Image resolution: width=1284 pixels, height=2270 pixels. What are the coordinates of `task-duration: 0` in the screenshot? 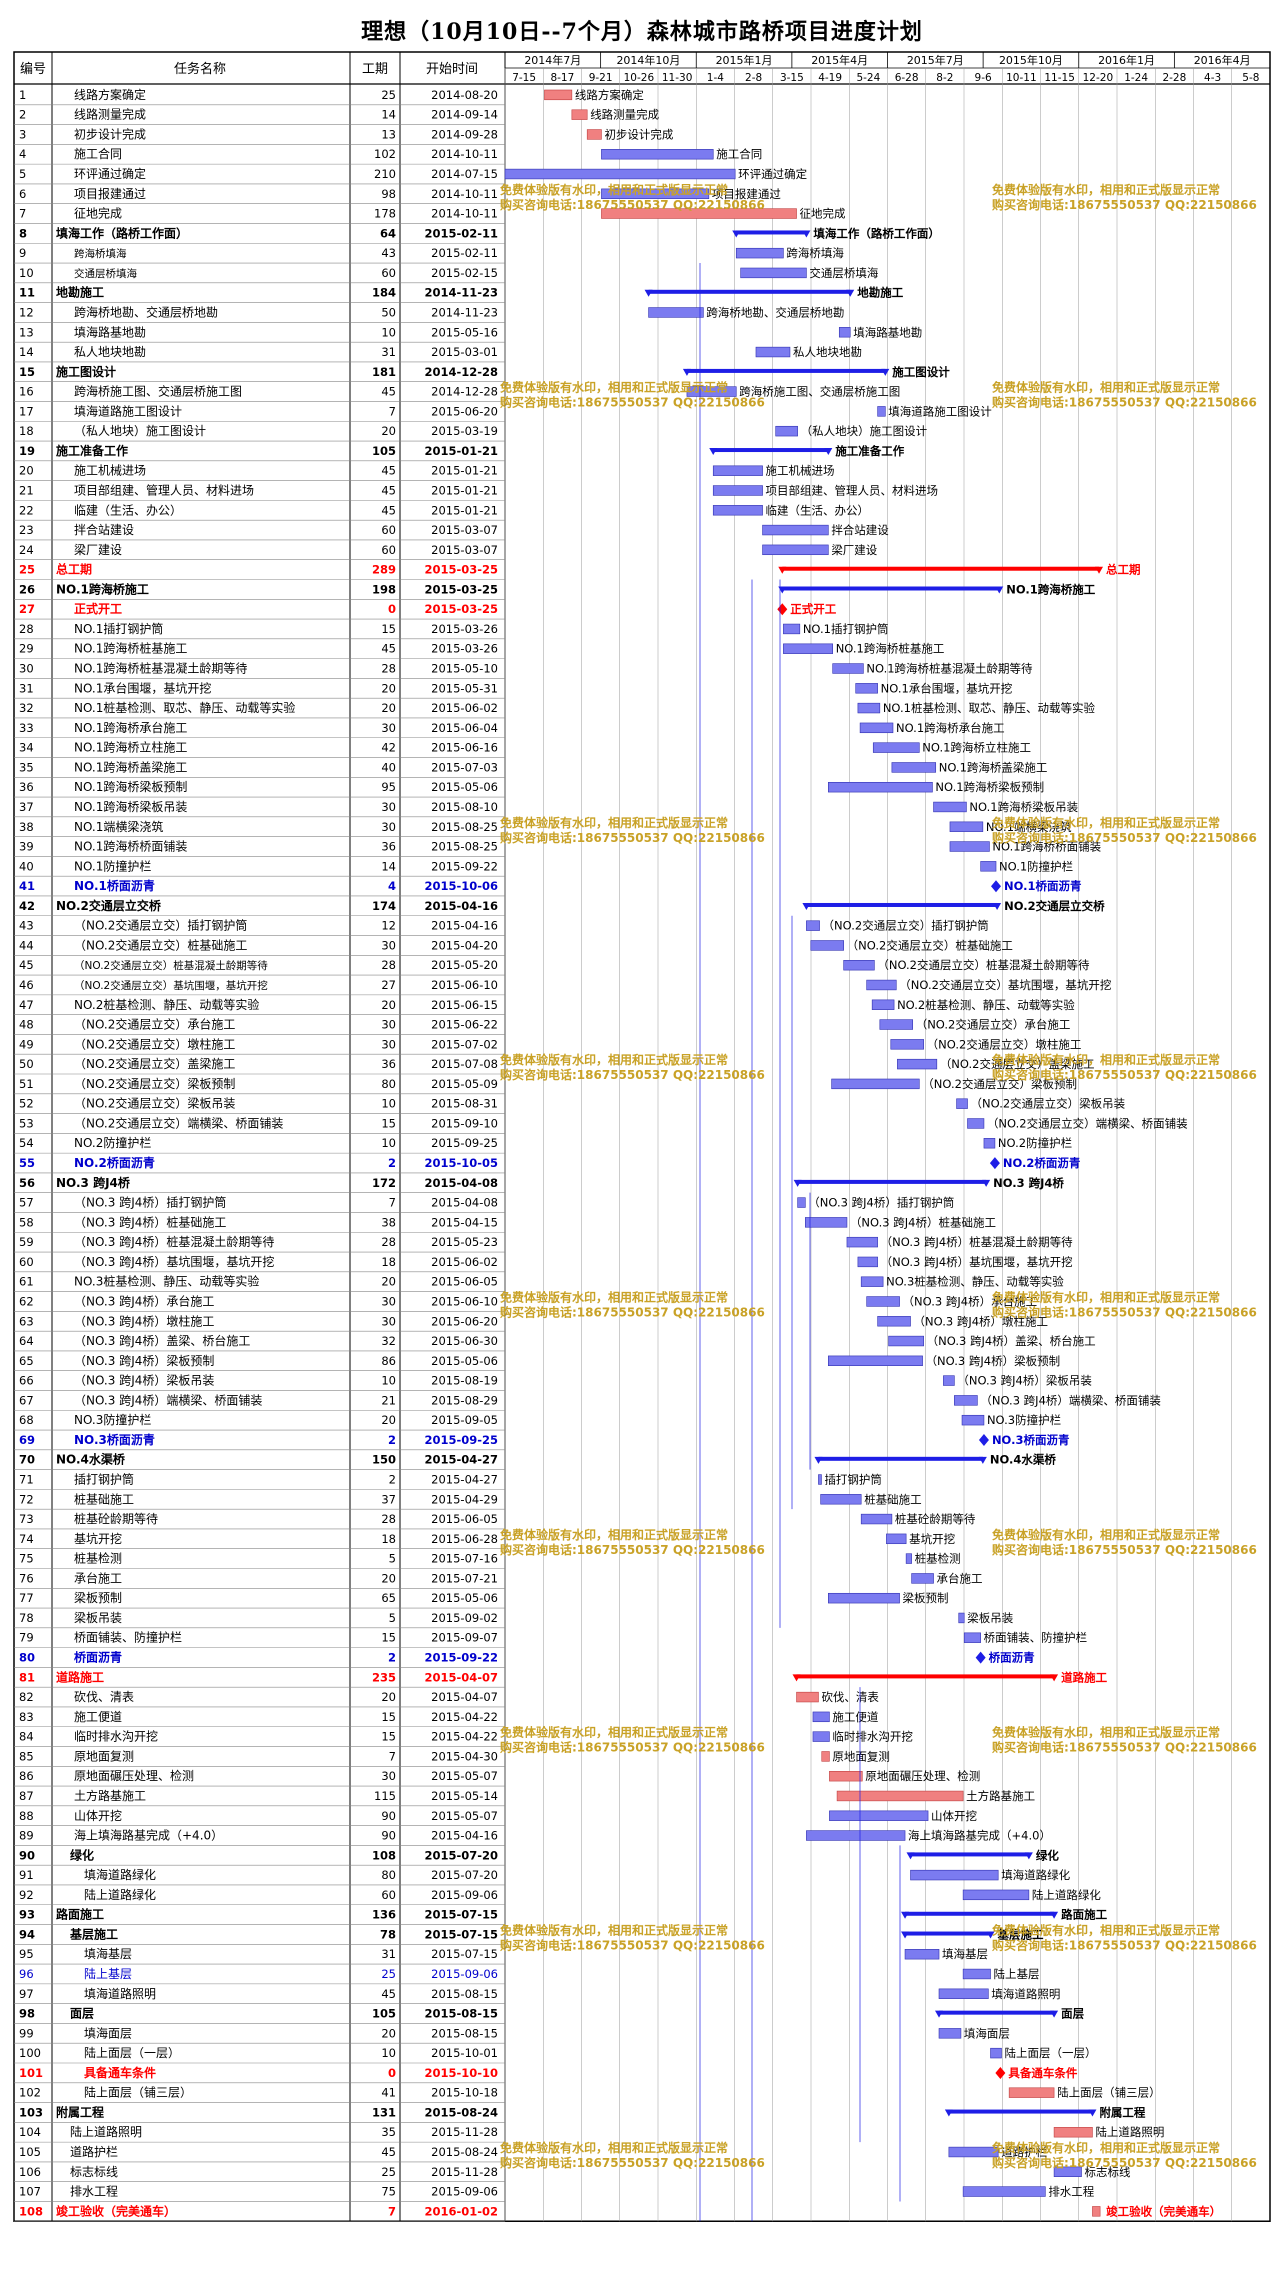 It's located at (392, 2073).